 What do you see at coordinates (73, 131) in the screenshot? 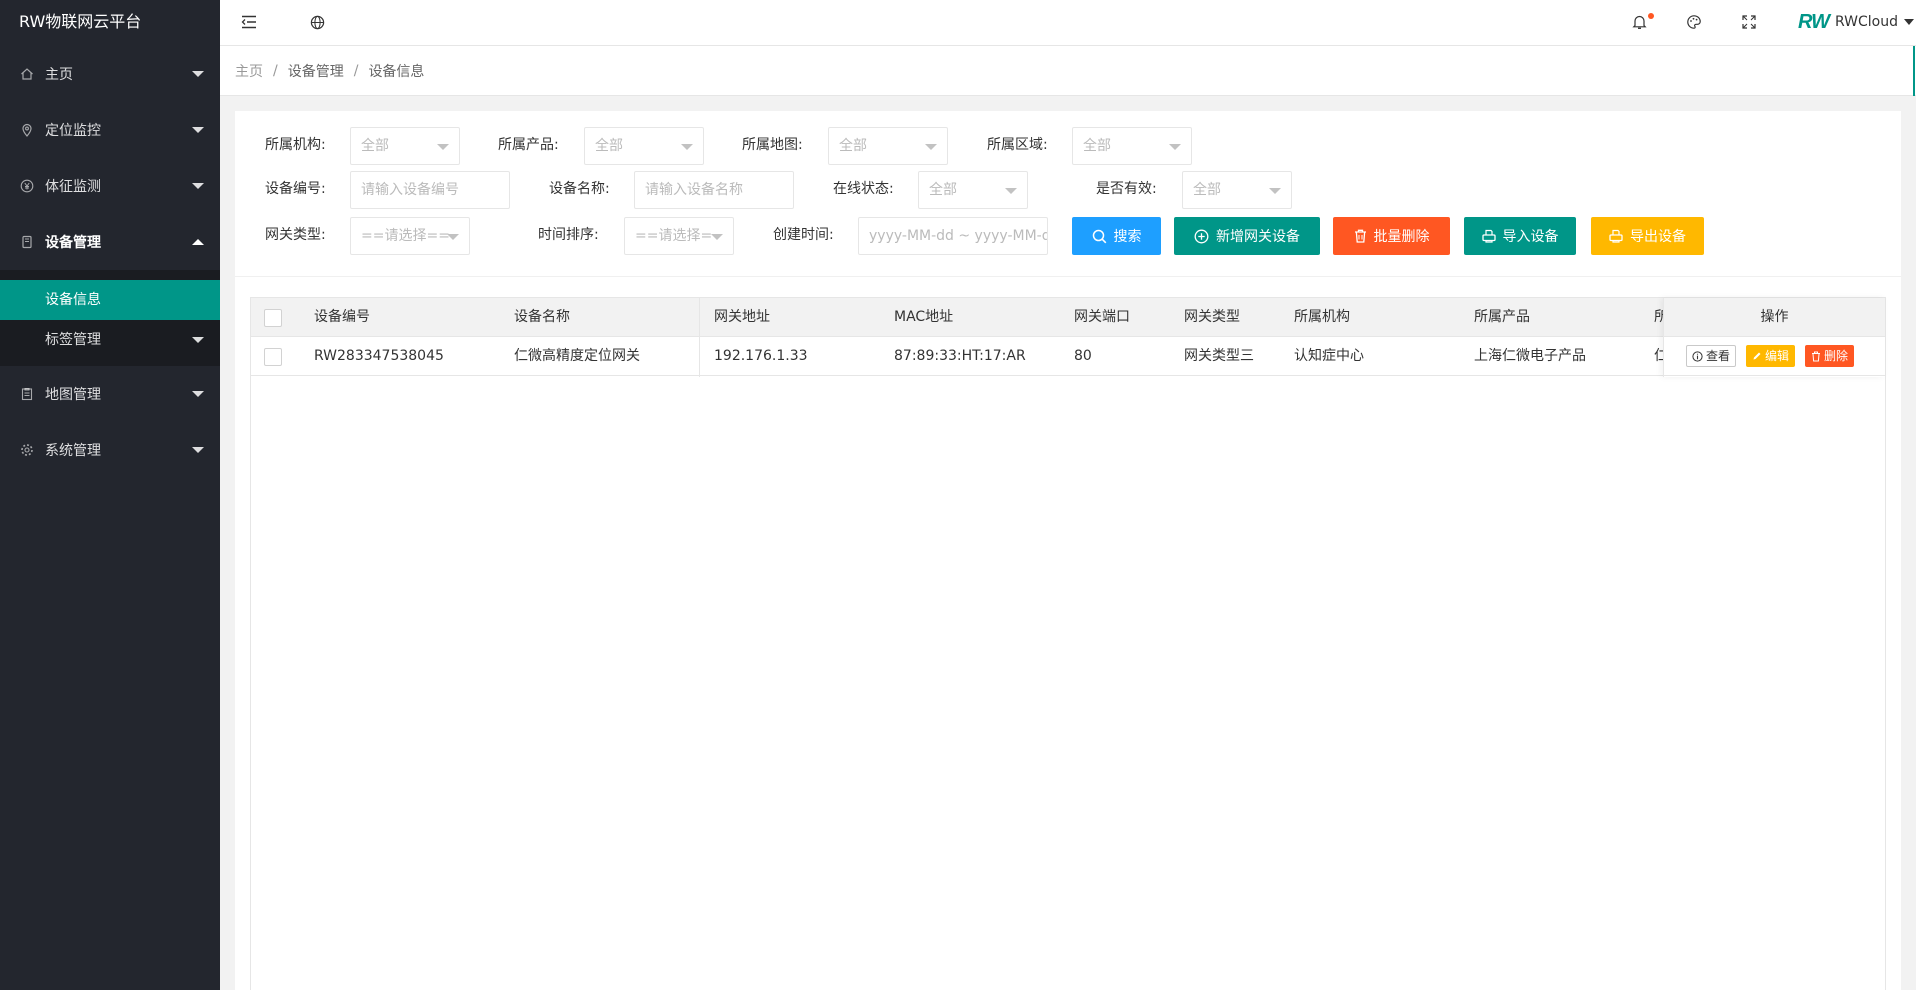
I see `sidebar-item-label: 定位监控` at bounding box center [73, 131].